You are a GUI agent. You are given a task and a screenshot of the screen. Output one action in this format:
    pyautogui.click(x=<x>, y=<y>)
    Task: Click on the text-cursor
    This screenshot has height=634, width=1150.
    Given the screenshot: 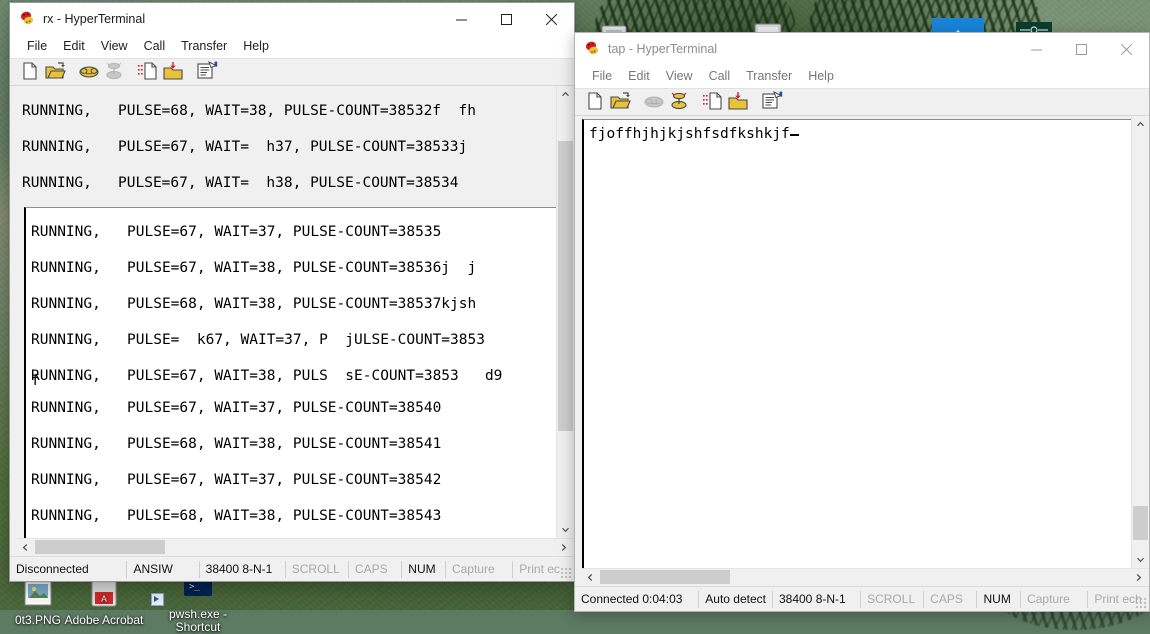 What is the action you would take?
    pyautogui.click(x=794, y=135)
    